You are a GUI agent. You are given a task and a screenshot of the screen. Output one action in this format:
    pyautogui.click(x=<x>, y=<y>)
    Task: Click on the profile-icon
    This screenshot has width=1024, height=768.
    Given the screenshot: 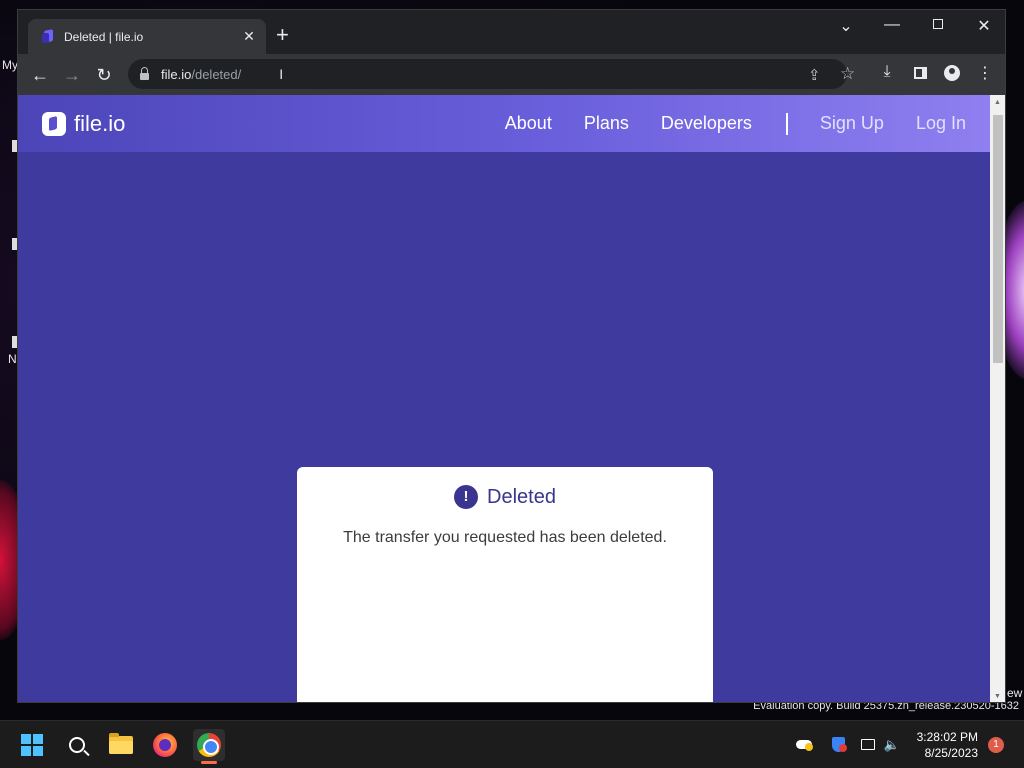 What is the action you would take?
    pyautogui.click(x=952, y=73)
    